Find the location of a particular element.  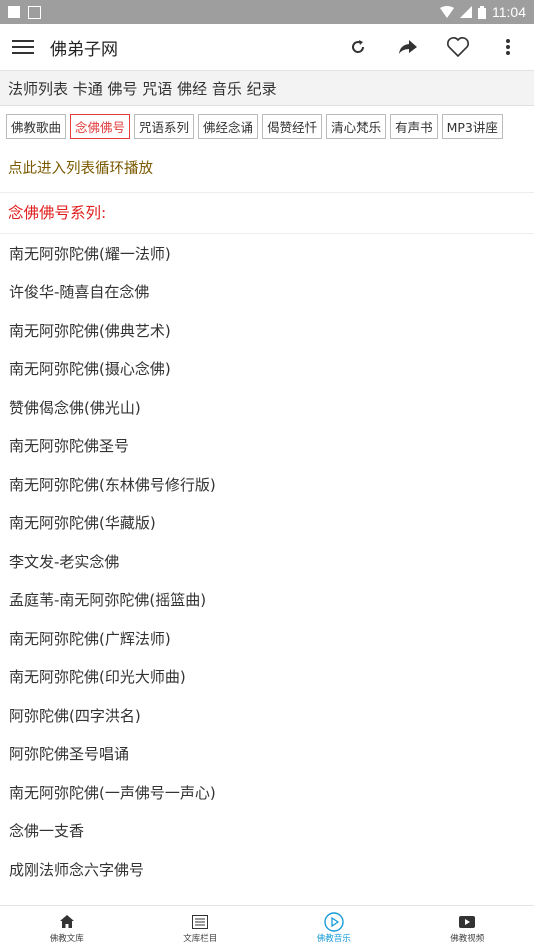

list-item: 阿弥陀佛圣号唱诵 is located at coordinates (267, 754).